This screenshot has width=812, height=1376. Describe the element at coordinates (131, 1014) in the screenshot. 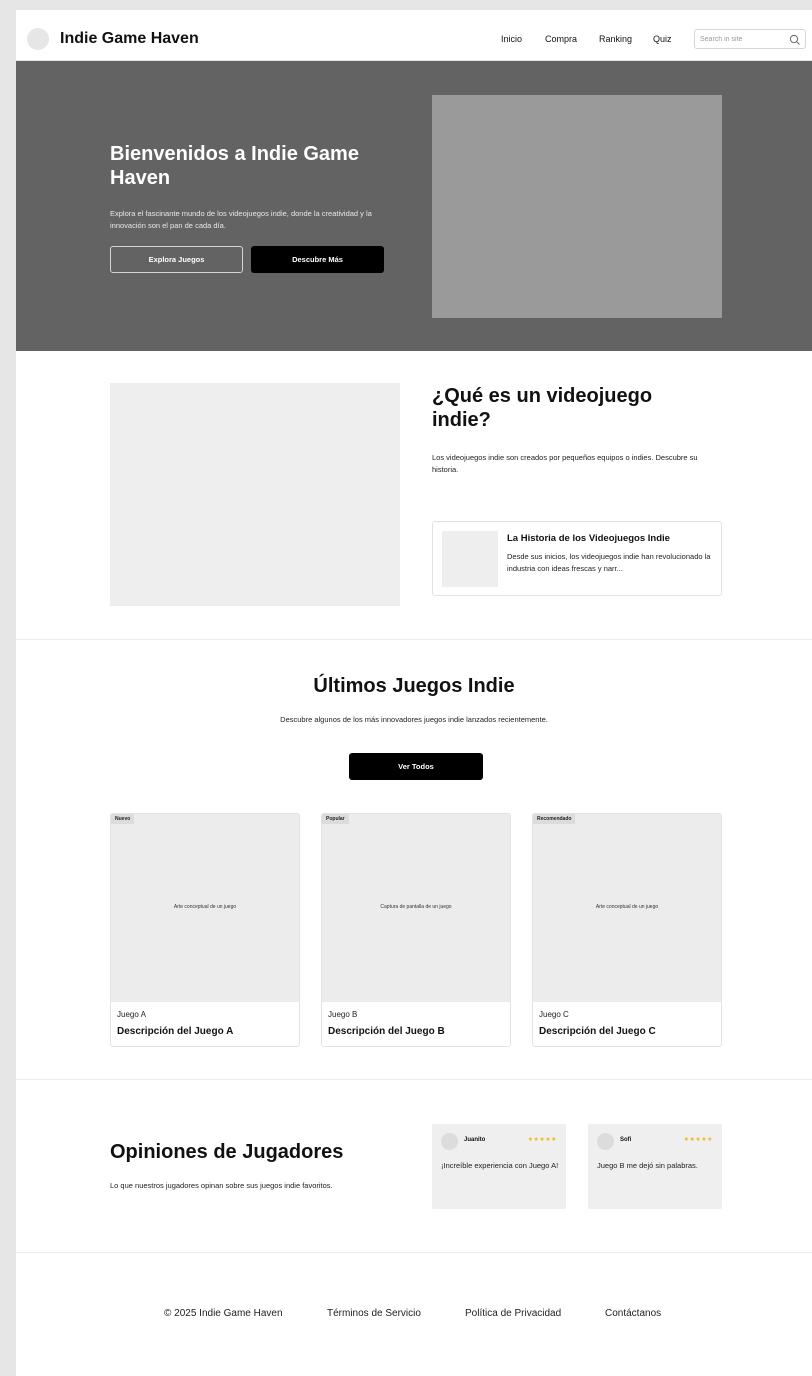

I see `game-name: Juego A` at that location.